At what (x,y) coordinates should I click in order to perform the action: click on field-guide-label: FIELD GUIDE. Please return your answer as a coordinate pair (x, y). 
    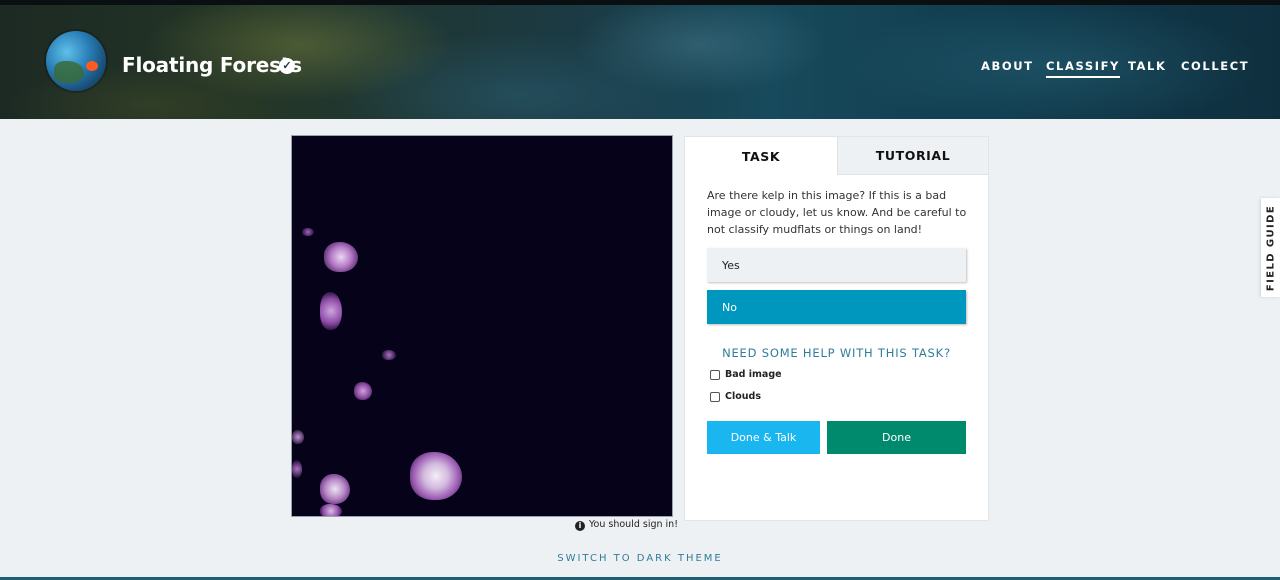
    Looking at the image, I should click on (1270, 247).